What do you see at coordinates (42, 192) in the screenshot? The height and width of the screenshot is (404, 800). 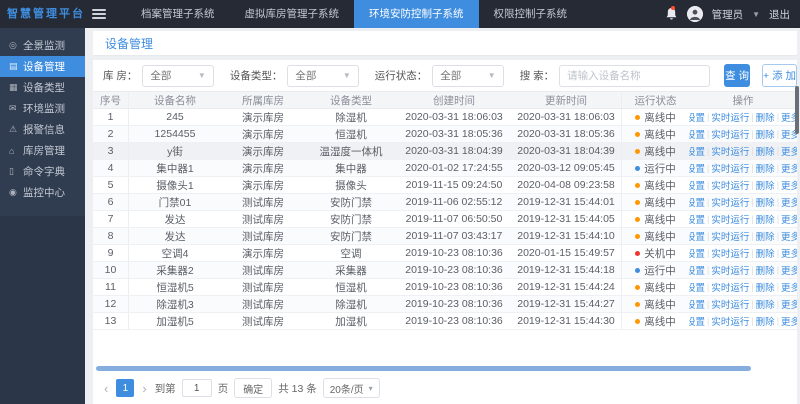 I see `sidebar-item-8: ◉ 监控中心` at bounding box center [42, 192].